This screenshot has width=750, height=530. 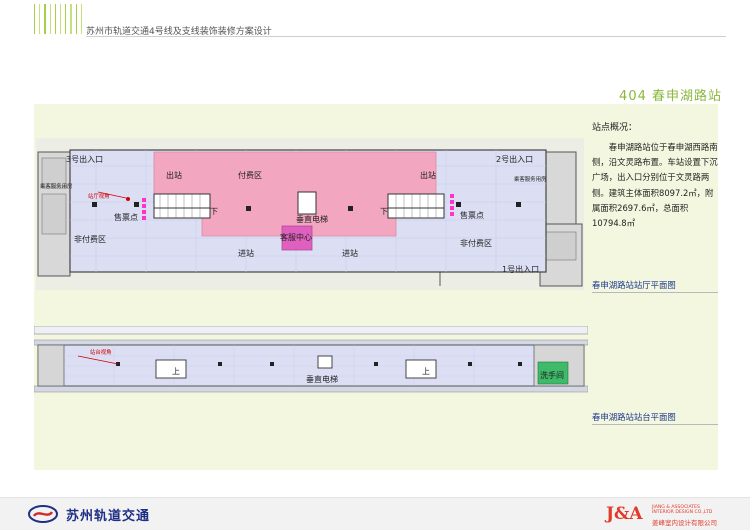 I want to click on platform-view-label: 站台视角, so click(x=101, y=352).